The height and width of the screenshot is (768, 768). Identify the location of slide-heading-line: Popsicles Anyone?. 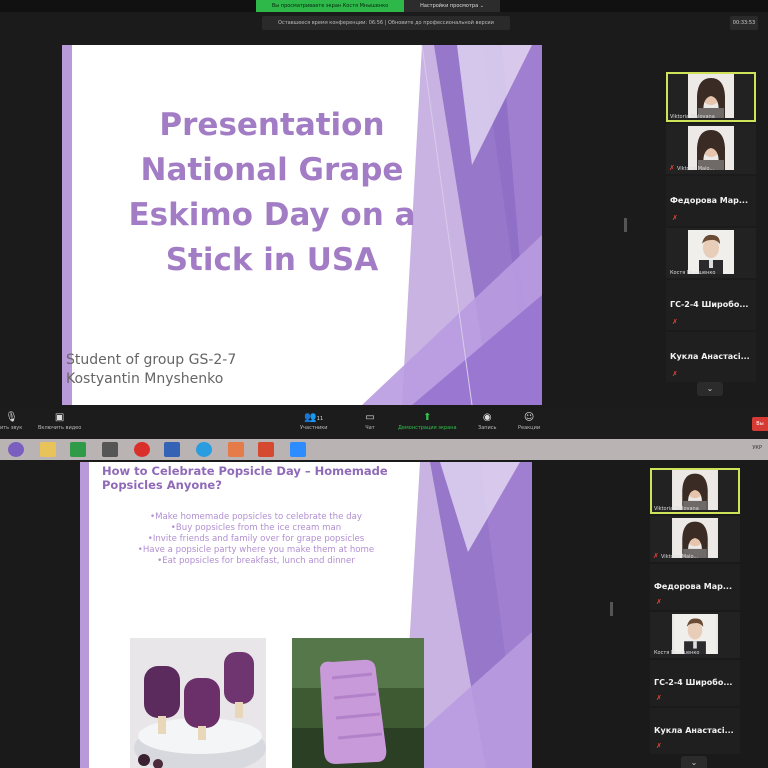
(162, 485).